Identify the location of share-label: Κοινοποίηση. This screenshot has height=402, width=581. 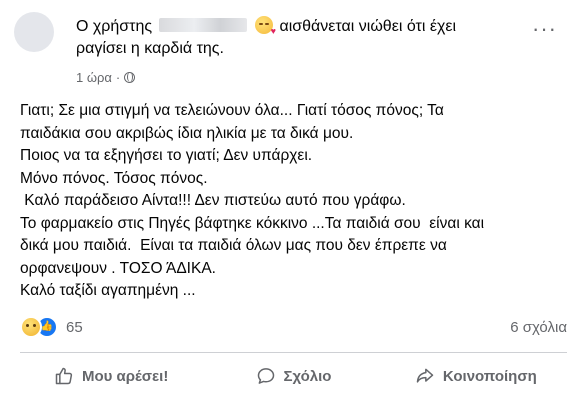
(489, 376).